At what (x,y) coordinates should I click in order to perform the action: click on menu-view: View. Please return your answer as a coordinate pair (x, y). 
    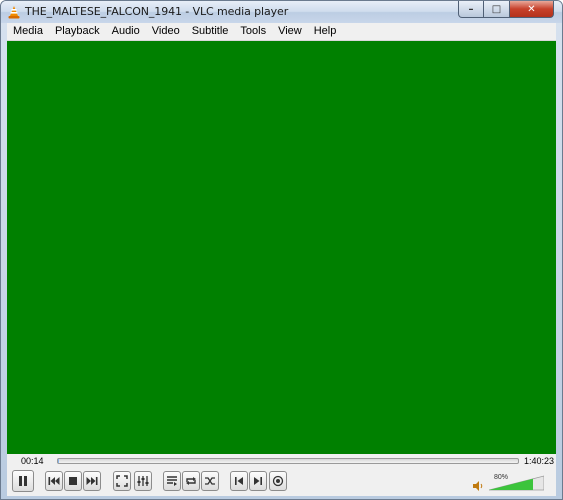
    Looking at the image, I should click on (290, 31).